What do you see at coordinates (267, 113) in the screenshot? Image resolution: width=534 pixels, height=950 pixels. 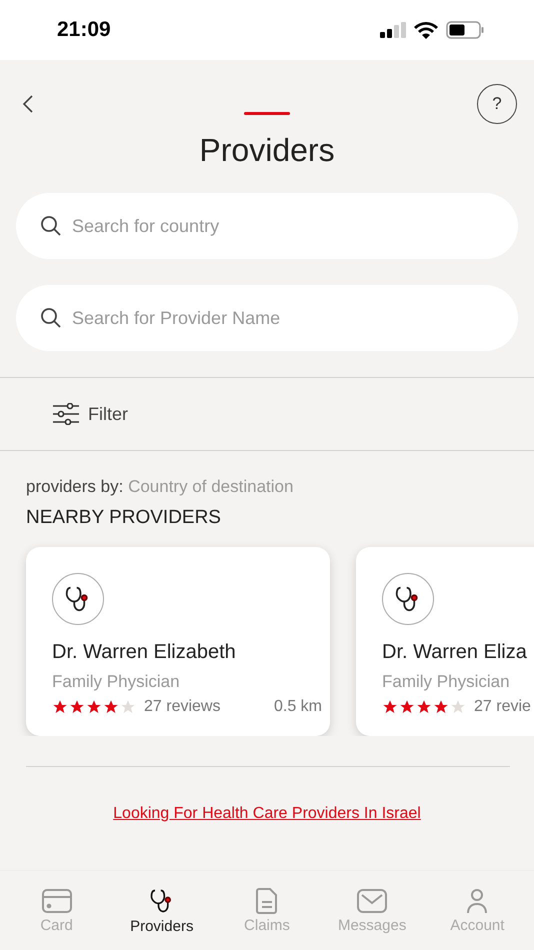 I see `title-accent` at bounding box center [267, 113].